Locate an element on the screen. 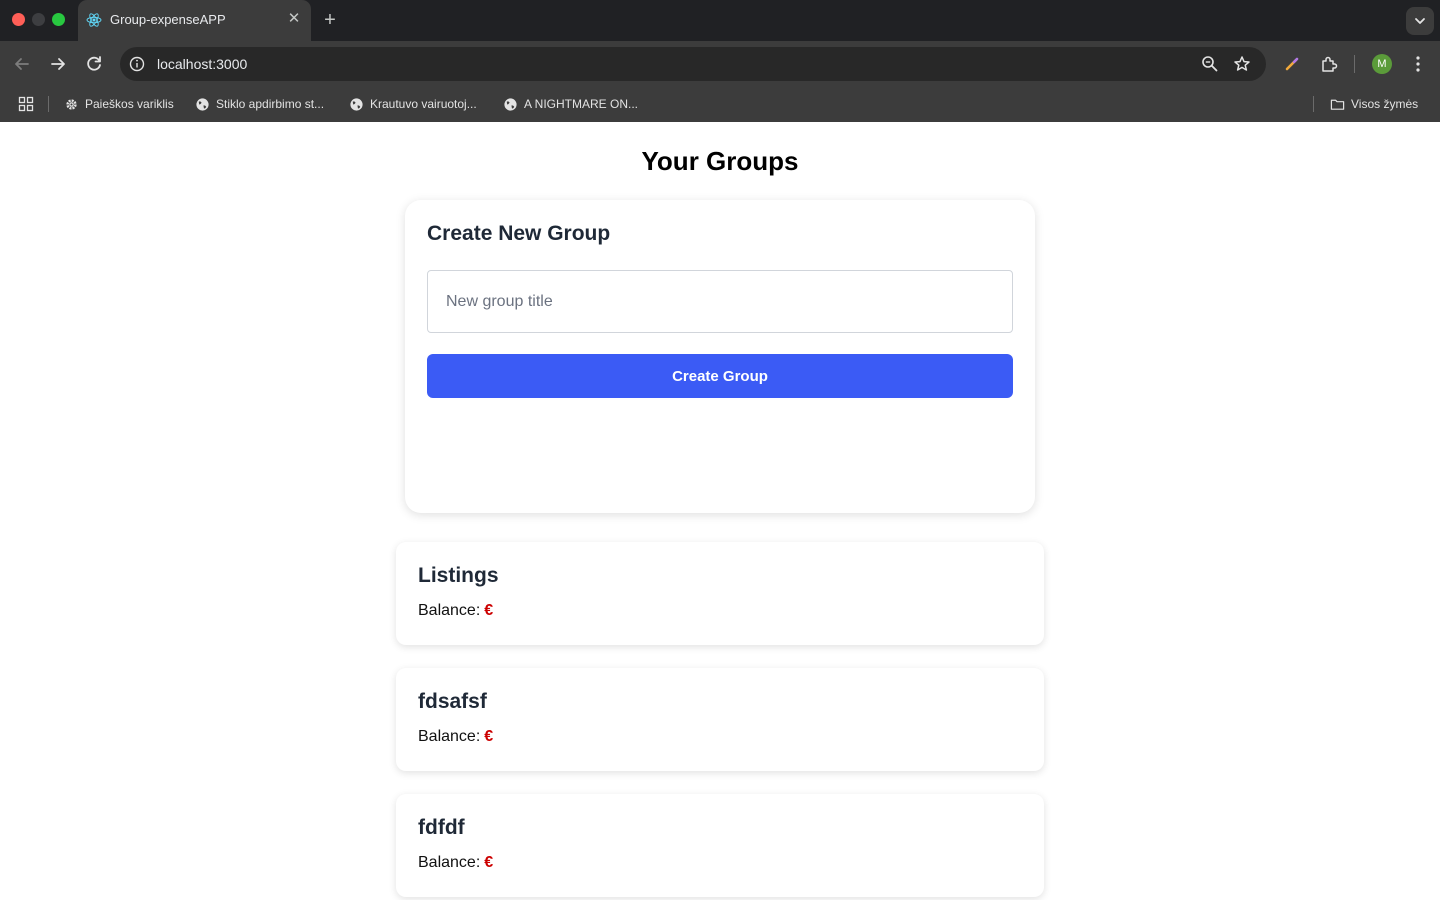 The width and height of the screenshot is (1440, 900). group-title: Listings is located at coordinates (458, 575).